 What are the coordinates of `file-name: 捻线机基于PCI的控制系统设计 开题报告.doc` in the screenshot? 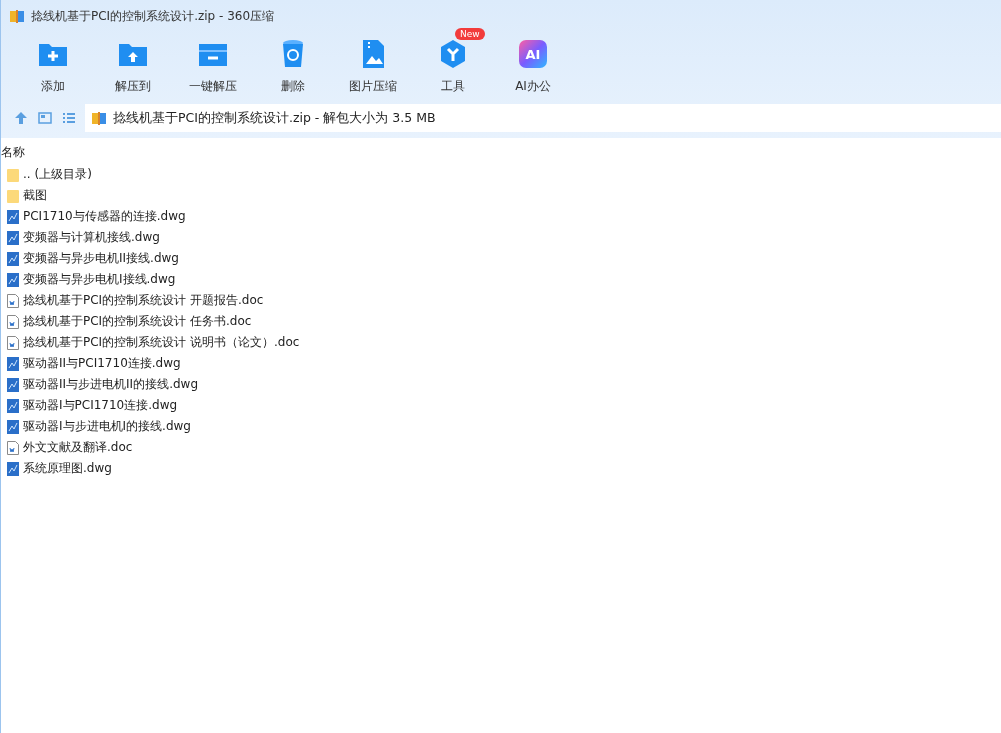 It's located at (143, 300).